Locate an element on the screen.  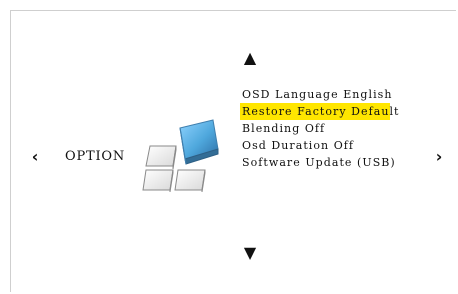
tiles-icon is located at coordinates (180, 155).